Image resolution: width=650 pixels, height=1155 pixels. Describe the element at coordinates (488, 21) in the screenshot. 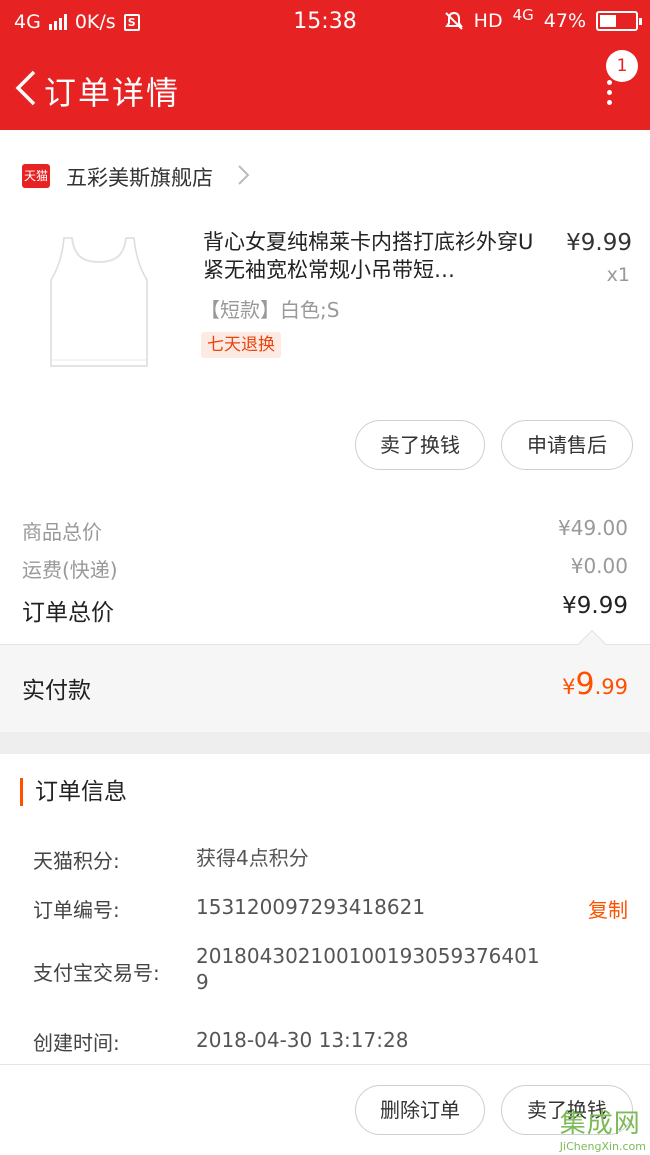

I see `hd-label: HD` at that location.